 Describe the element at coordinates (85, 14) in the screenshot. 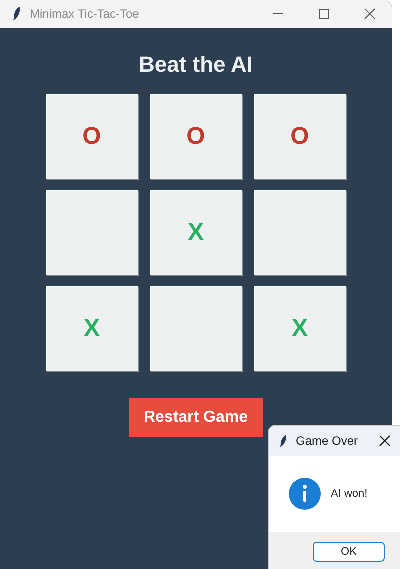

I see `window-title: Minimax Tic-Tac-Toe` at that location.